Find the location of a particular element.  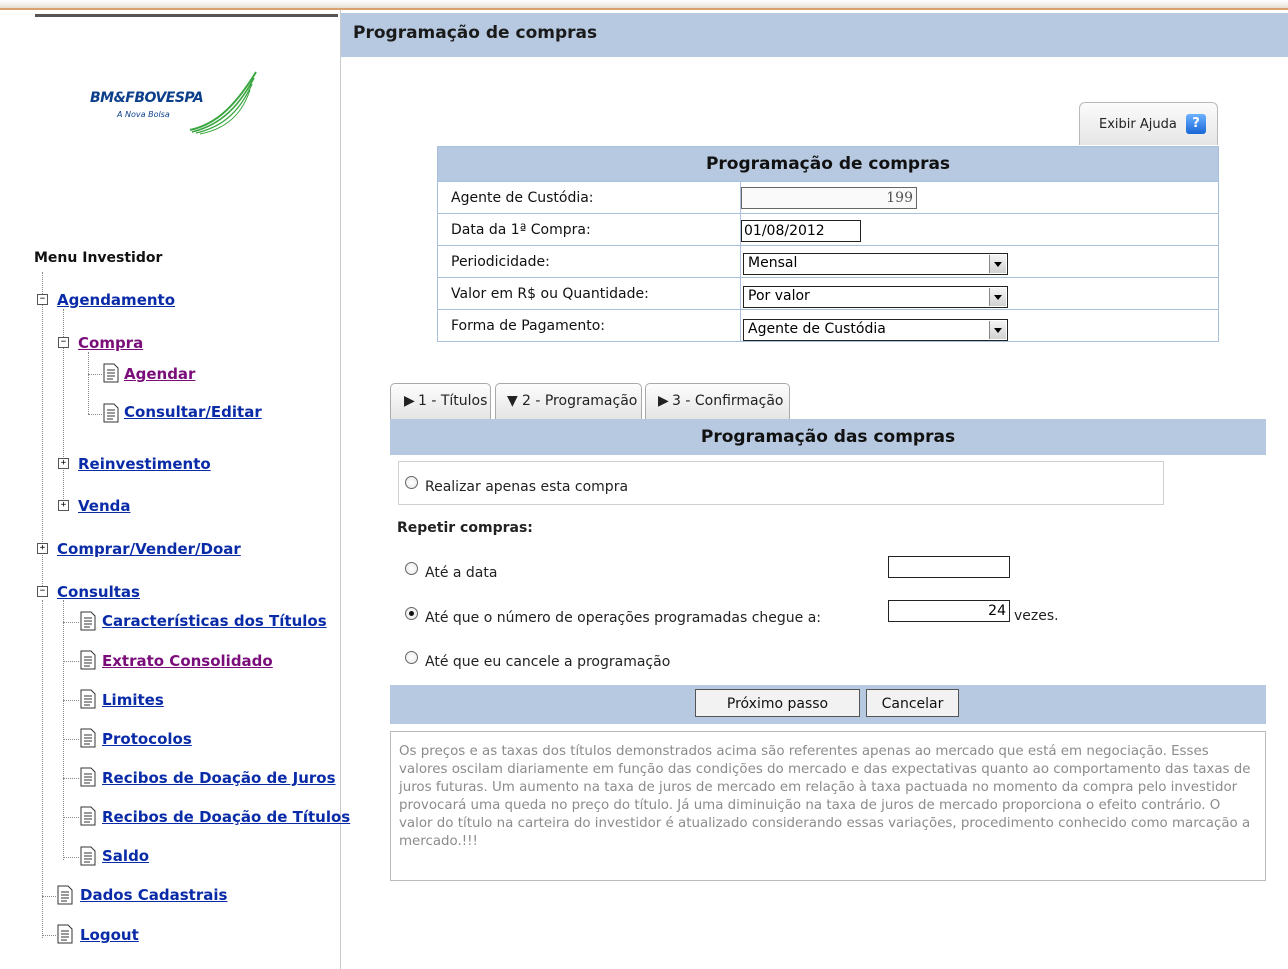

sidebar-item-venda: Venda is located at coordinates (104, 506).